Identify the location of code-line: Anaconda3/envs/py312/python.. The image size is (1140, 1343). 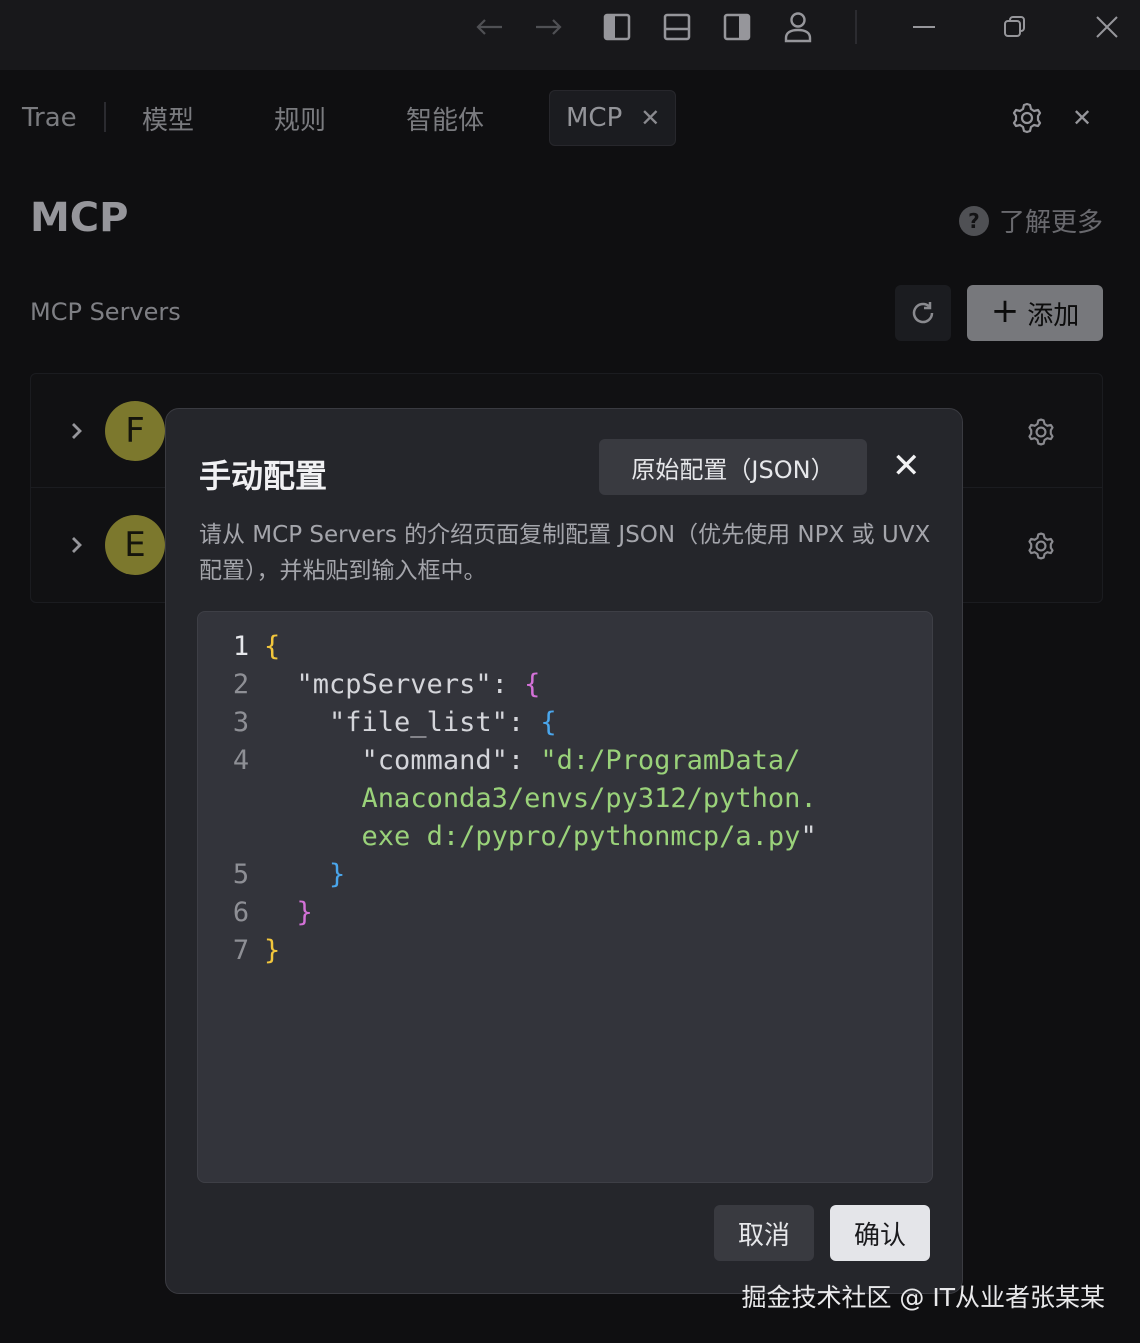
(507, 799).